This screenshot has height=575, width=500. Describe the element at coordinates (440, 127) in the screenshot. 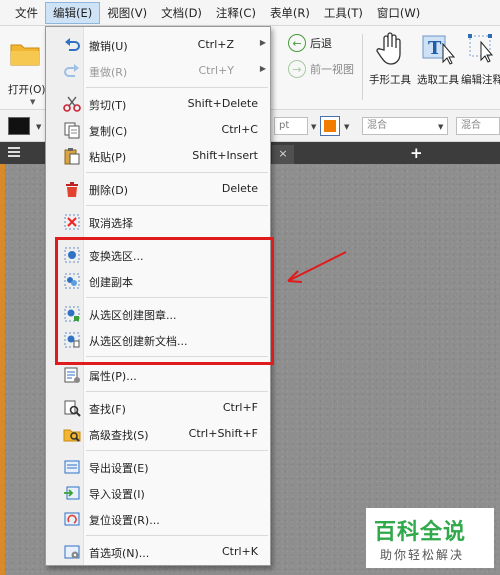

I see `blend-dropdown-icon-1: ▼` at that location.